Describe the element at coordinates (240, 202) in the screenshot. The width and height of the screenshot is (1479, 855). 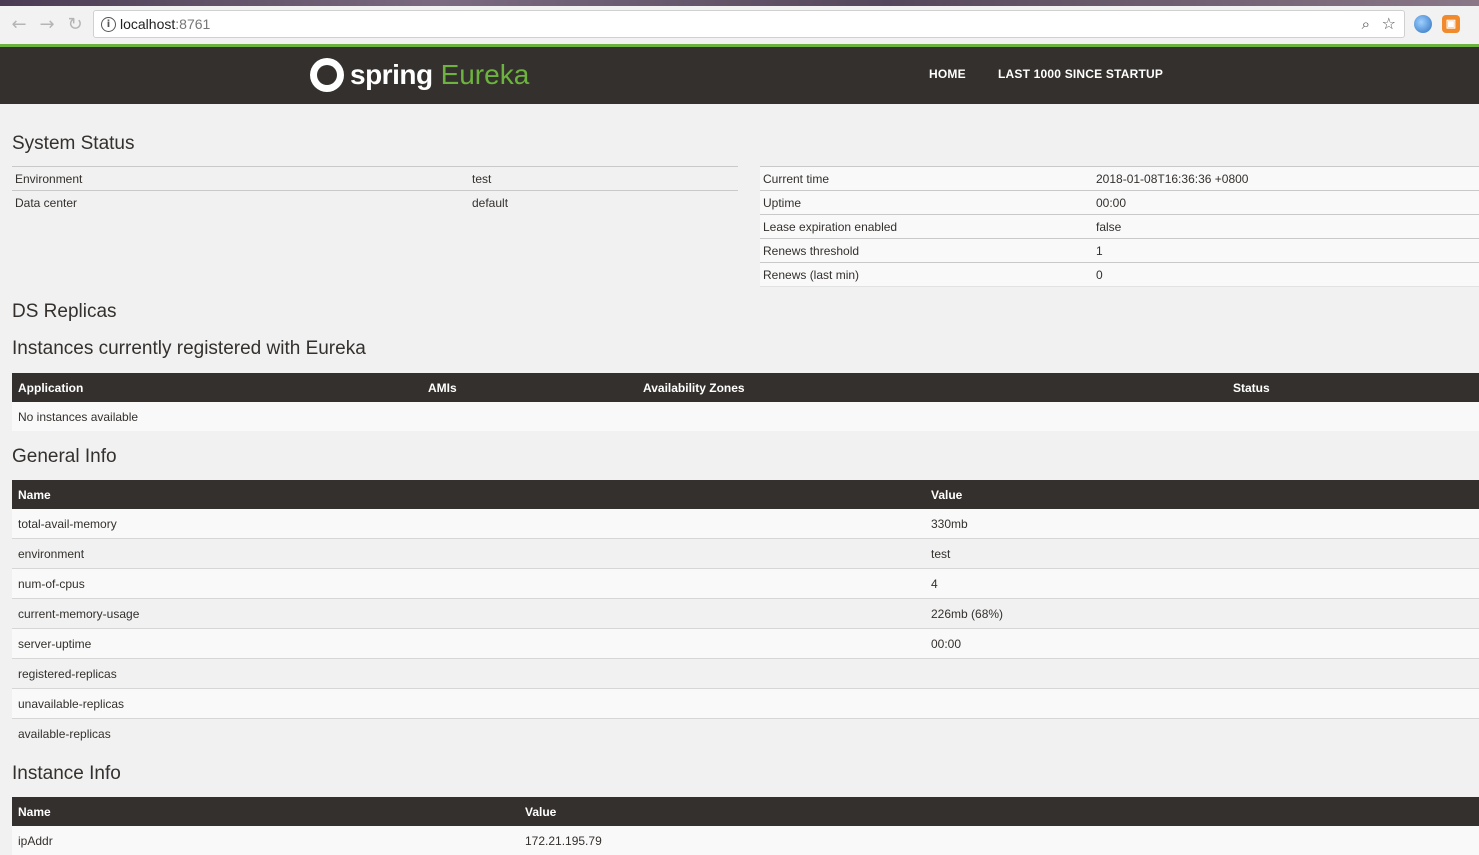
I see `status-label: Data center` at that location.